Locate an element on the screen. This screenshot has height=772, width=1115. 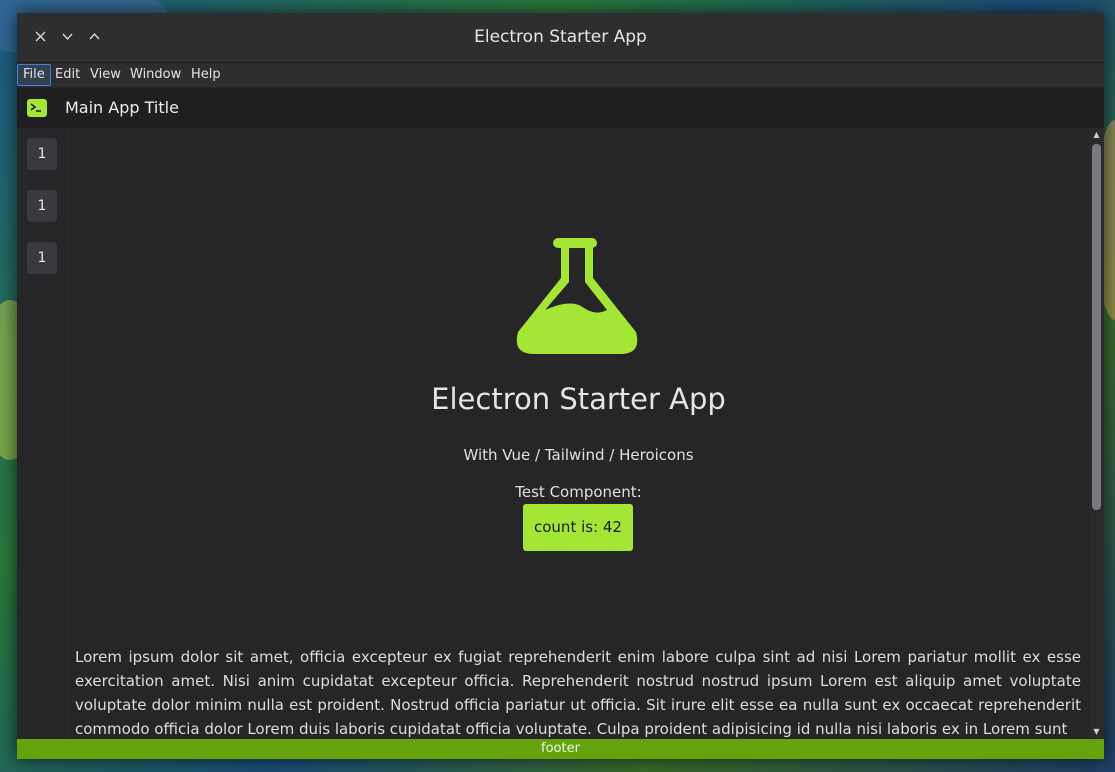
test-component-label: Test Component: is located at coordinates (578, 492).